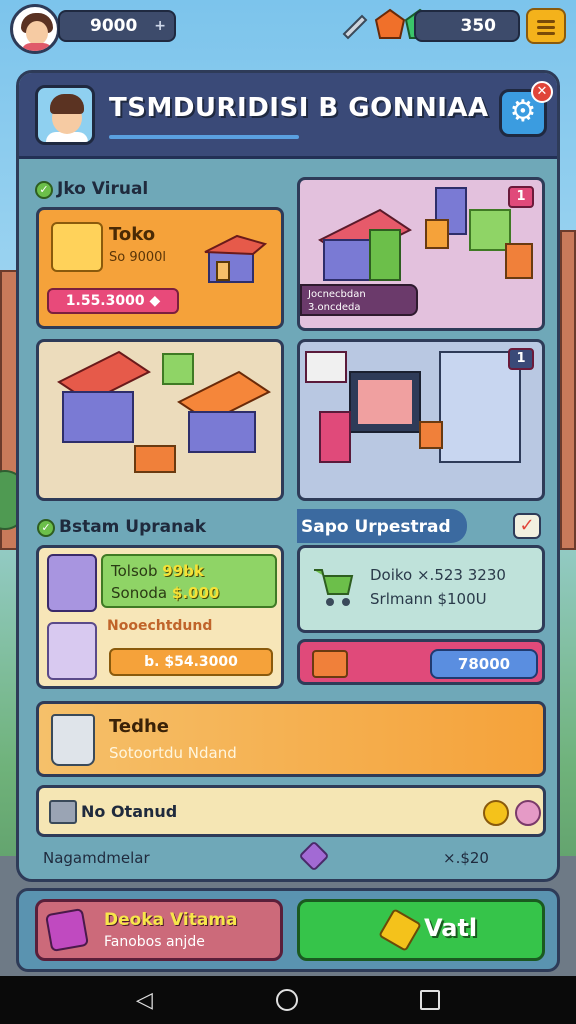  What do you see at coordinates (183, 571) in the screenshot?
I see `bstam-line1-value: 99bk` at bounding box center [183, 571].